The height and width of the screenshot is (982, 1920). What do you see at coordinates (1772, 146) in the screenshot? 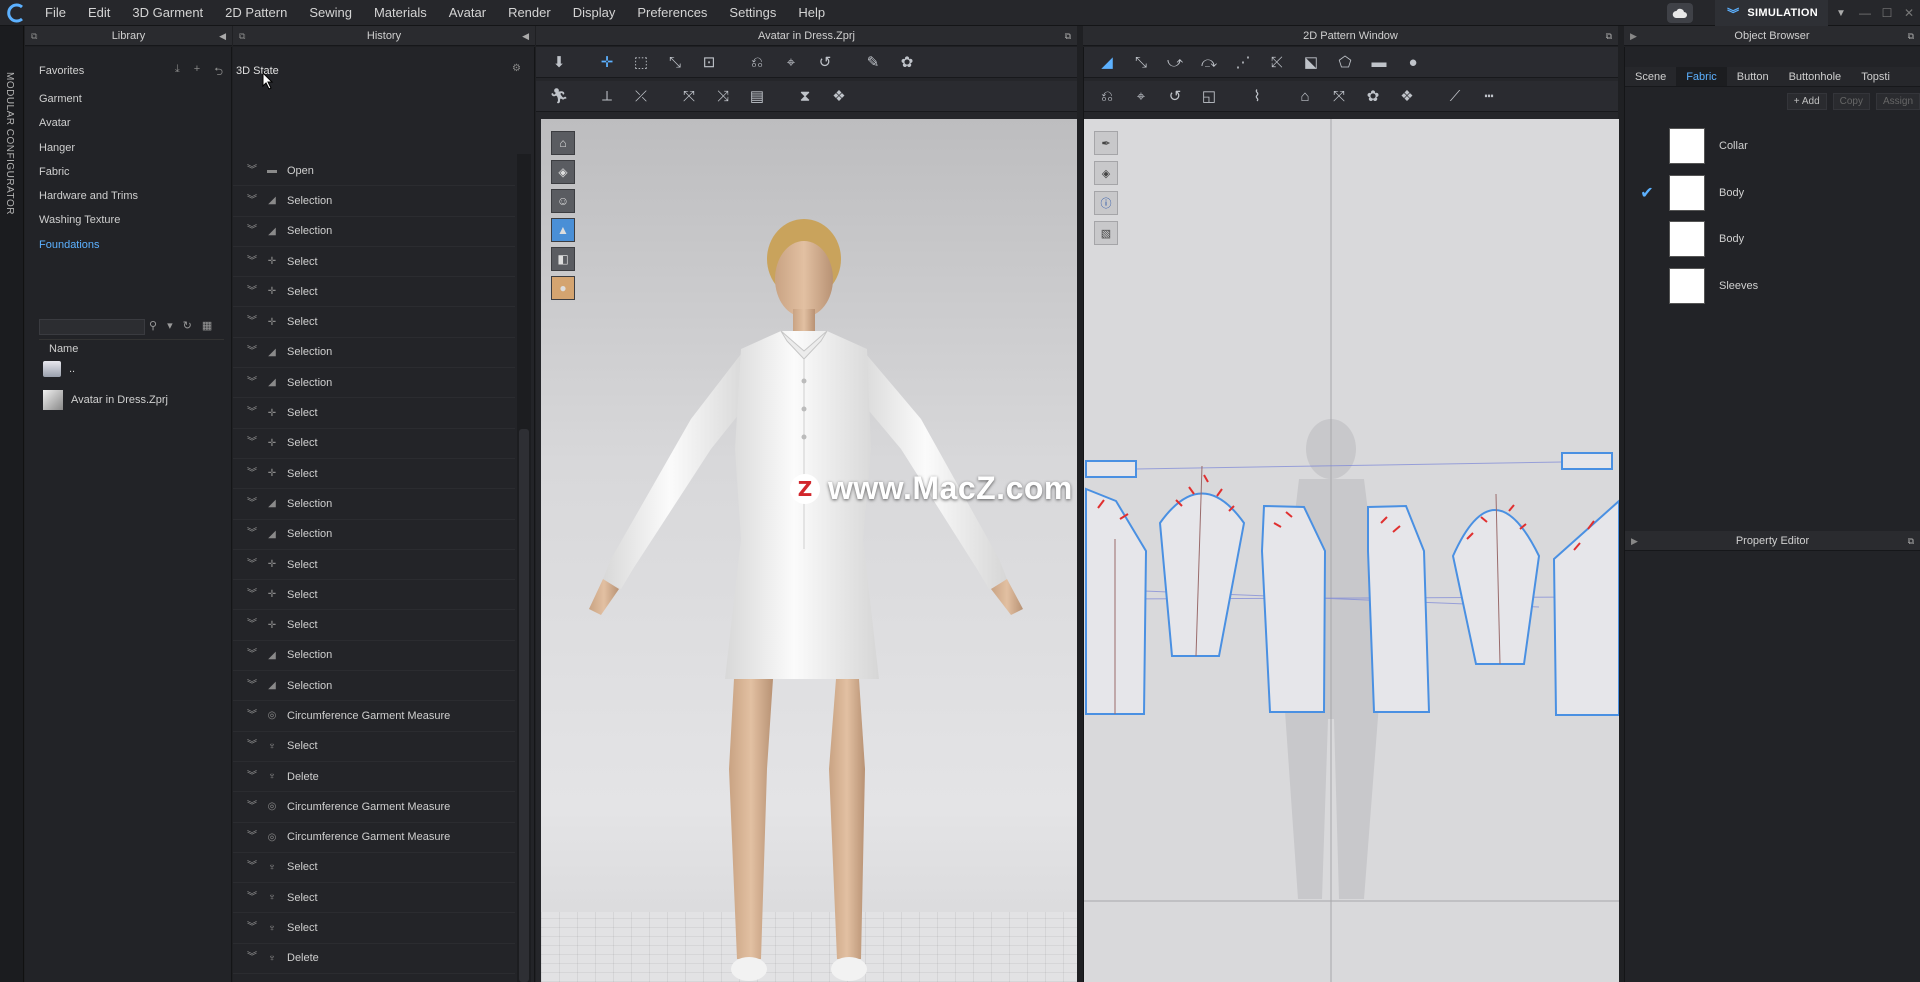
I see `fabric-item: Collar` at bounding box center [1772, 146].